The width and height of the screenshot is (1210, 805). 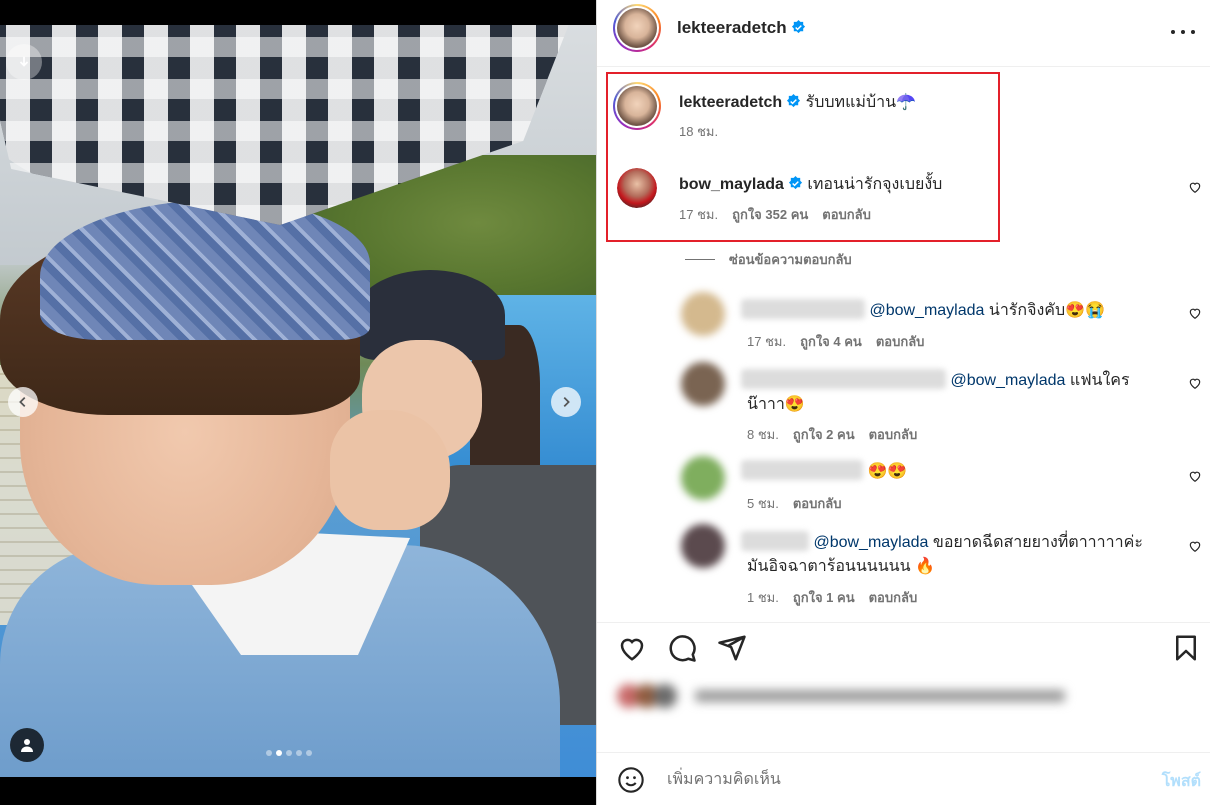 I want to click on highlighted-comment: bow_maylada เทอนน่ารักจุงเบยงั้บ, so click(x=810, y=184).